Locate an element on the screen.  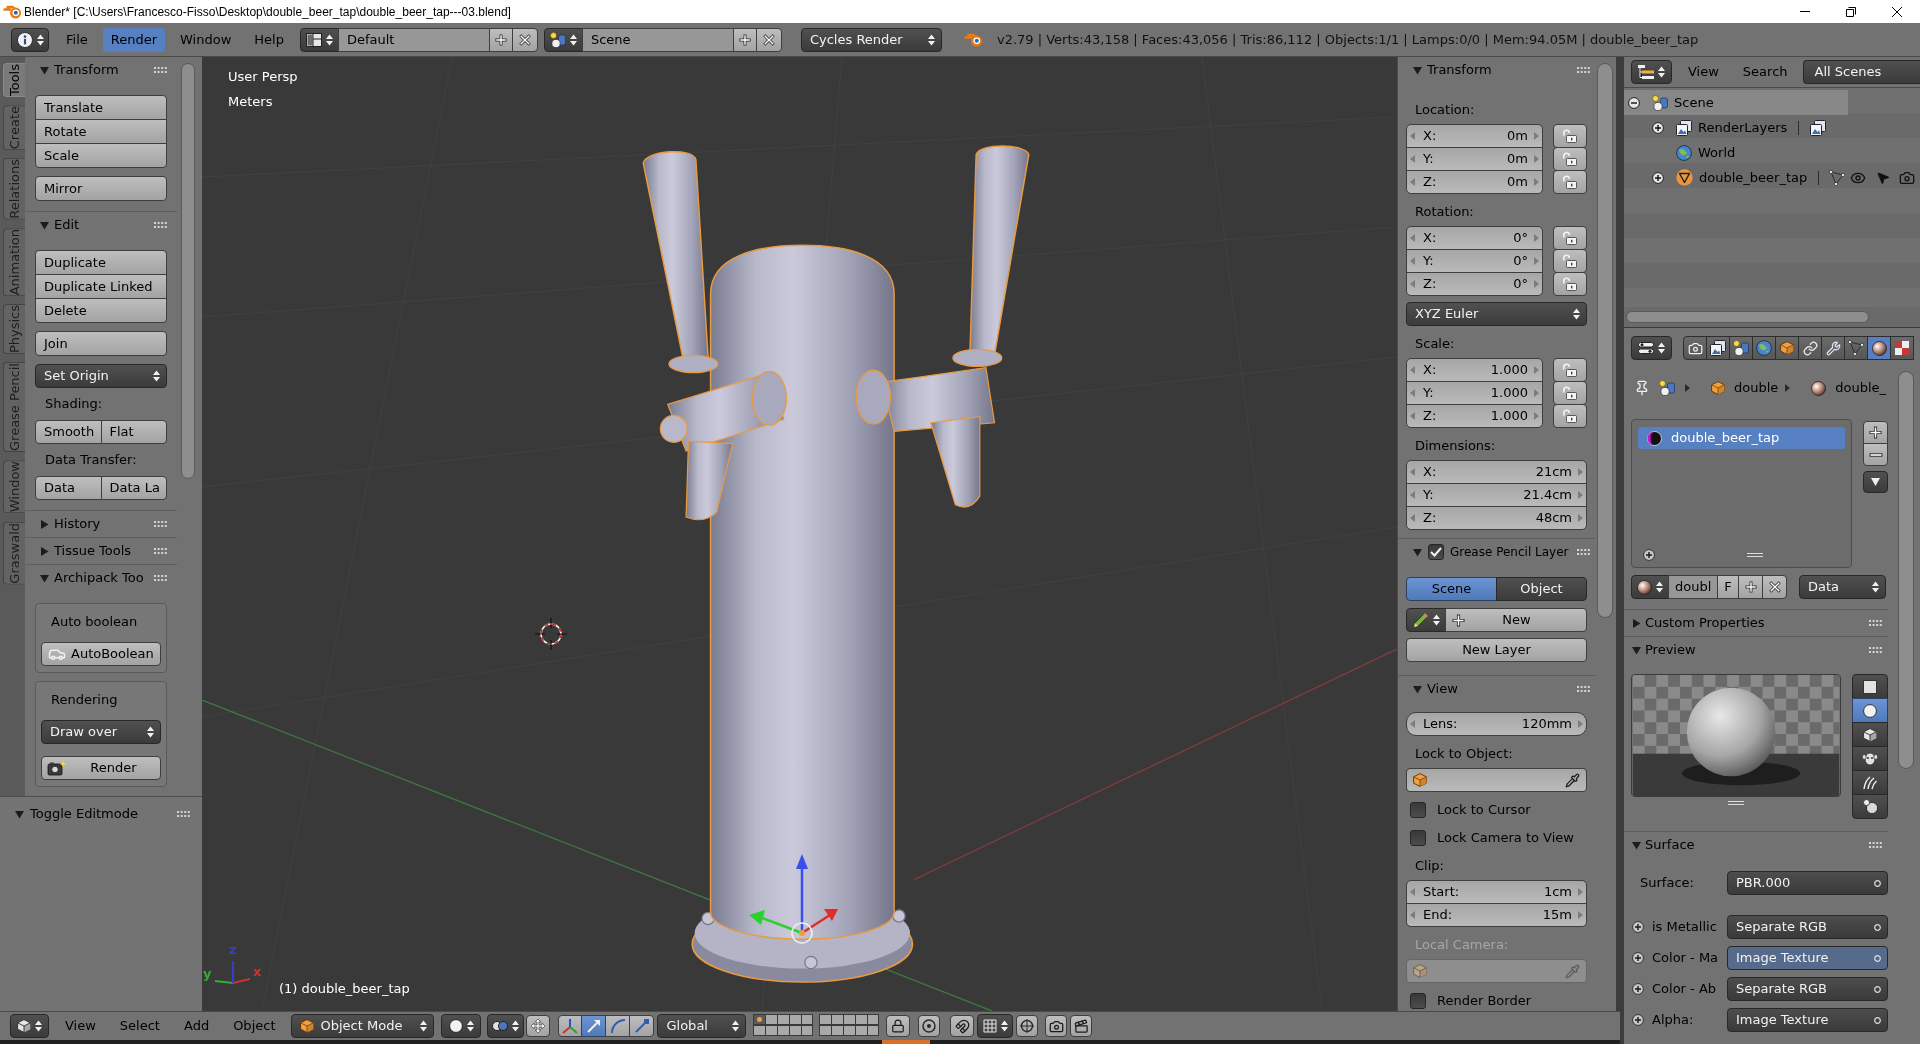
tool-button: Delete is located at coordinates (101, 310).